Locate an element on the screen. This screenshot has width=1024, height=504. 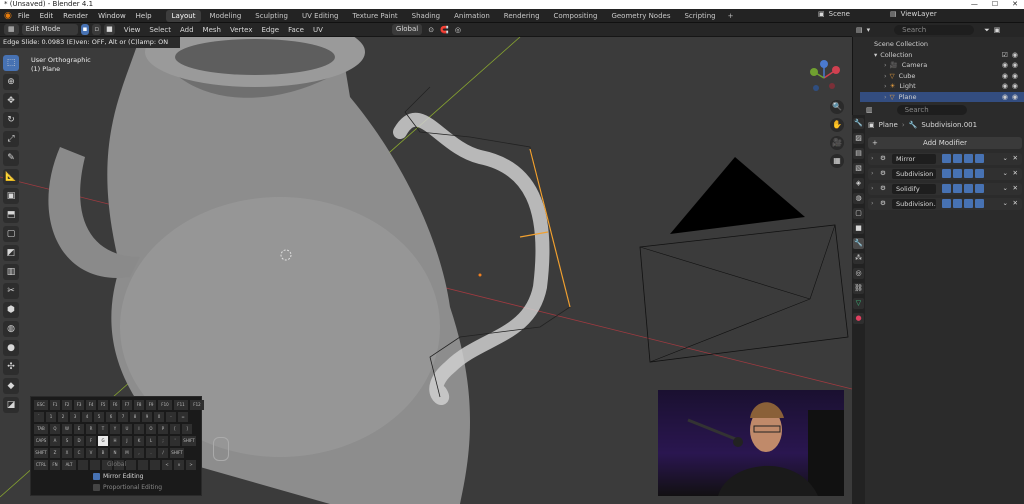
menu-help: Help is located at coordinates (144, 16).